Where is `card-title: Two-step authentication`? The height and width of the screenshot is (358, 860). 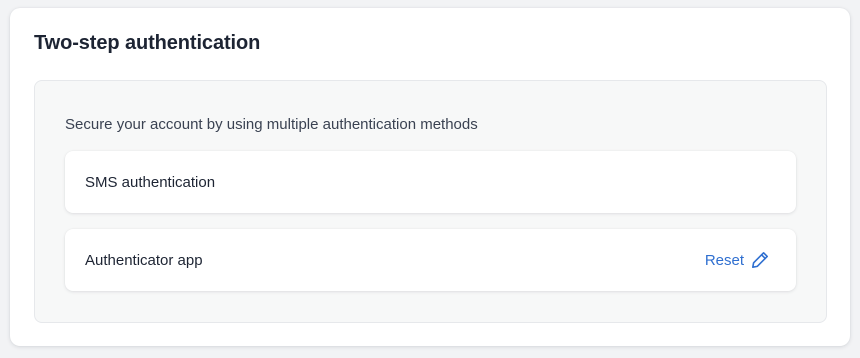
card-title: Two-step authentication is located at coordinates (147, 43).